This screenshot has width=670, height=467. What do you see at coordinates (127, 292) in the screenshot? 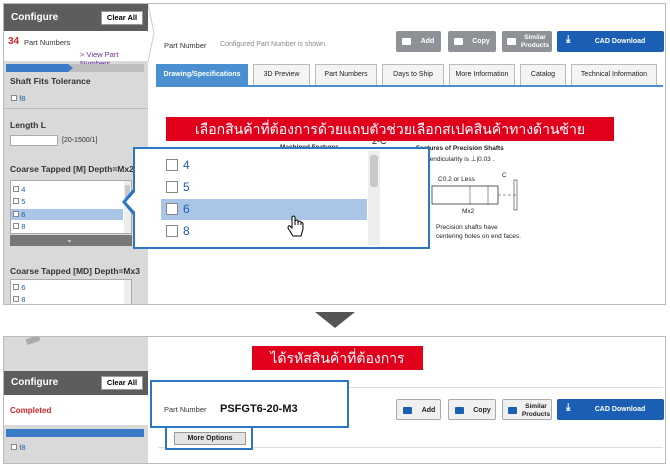
I see `scrollbar` at bounding box center [127, 292].